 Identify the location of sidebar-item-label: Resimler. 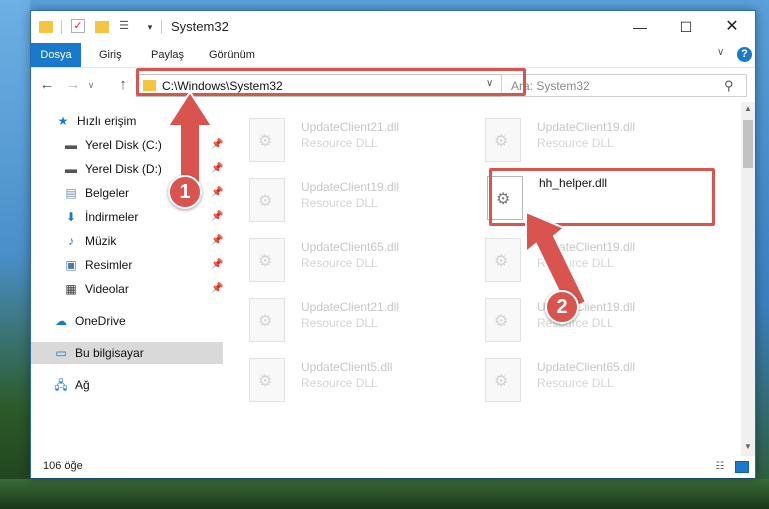
(109, 265).